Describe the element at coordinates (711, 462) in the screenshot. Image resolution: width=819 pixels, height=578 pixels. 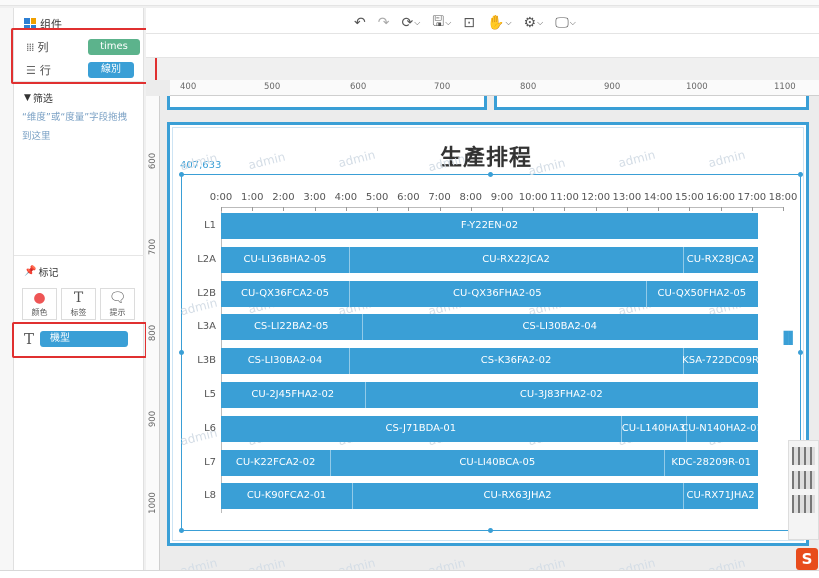
I see `gantt-bar-label: KDC-28209R-01` at that location.